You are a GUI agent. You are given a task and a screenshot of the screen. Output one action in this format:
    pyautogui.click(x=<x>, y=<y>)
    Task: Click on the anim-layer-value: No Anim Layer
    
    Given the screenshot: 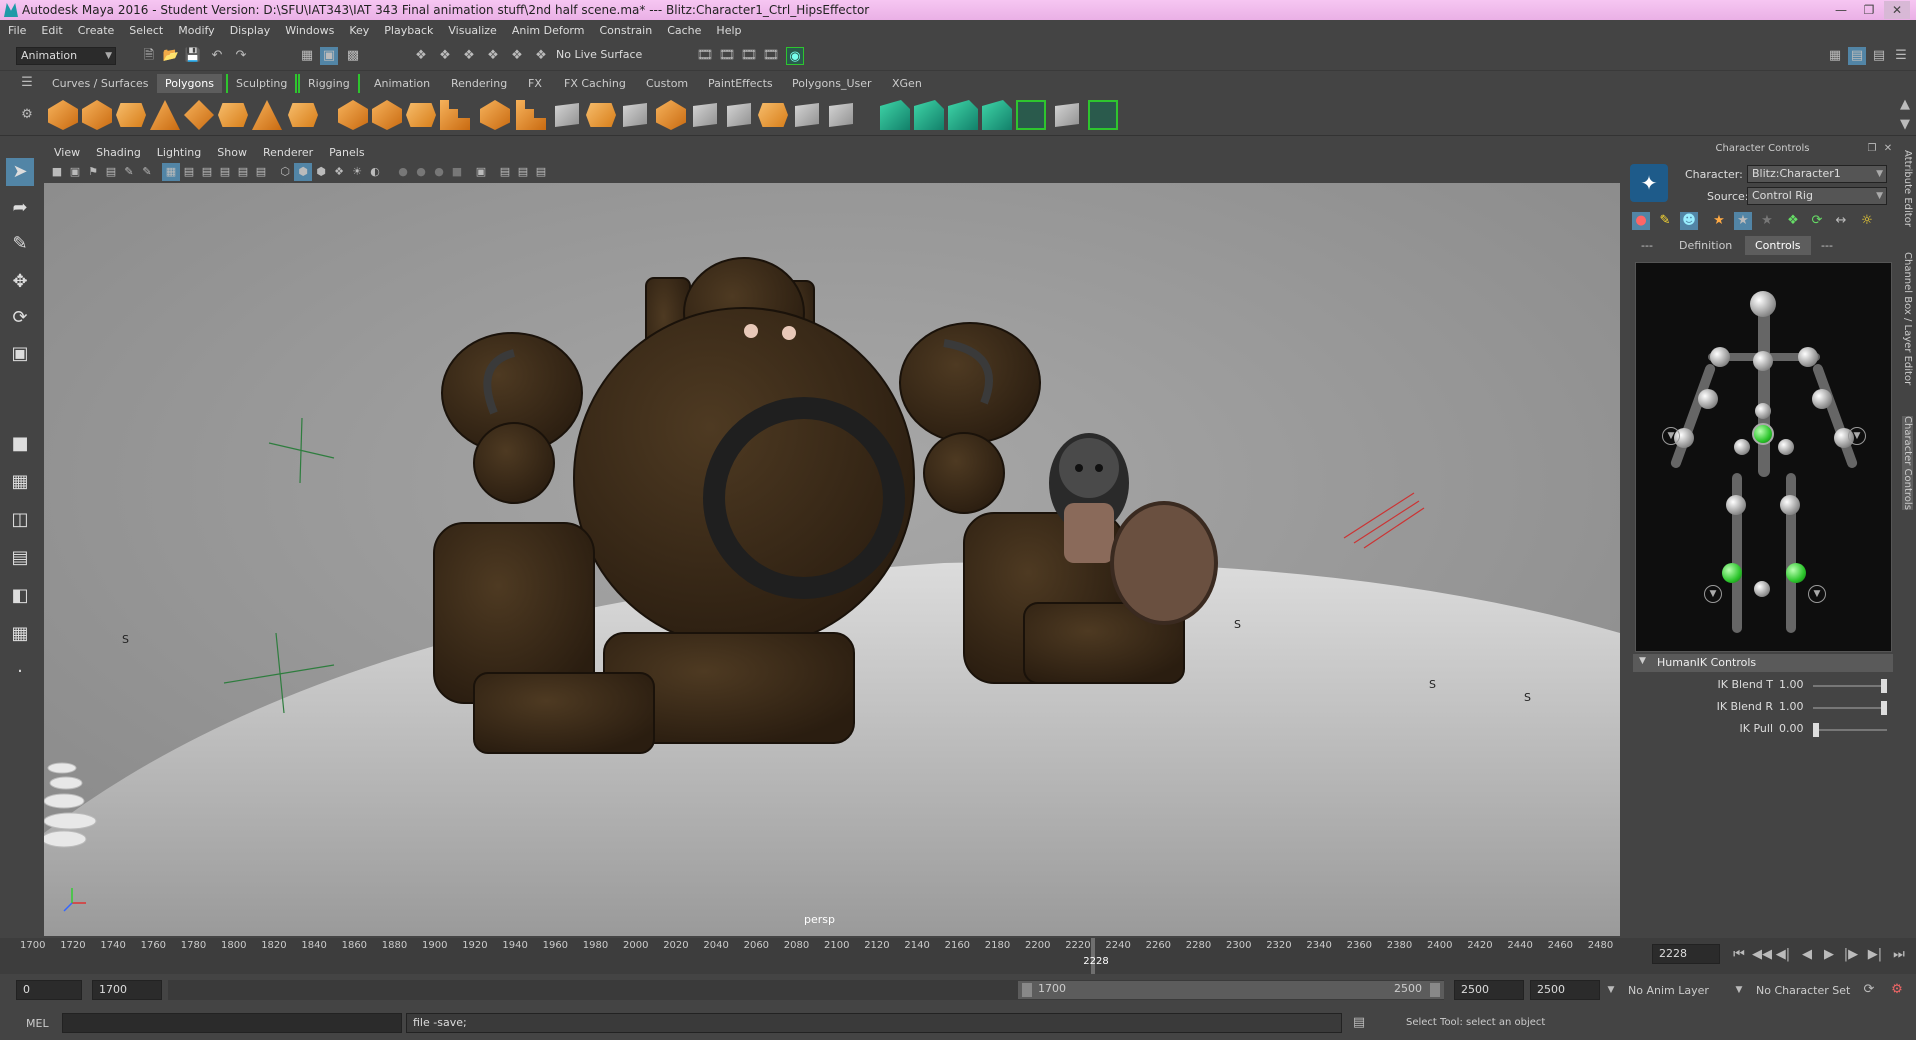 What is the action you would take?
    pyautogui.click(x=1668, y=990)
    